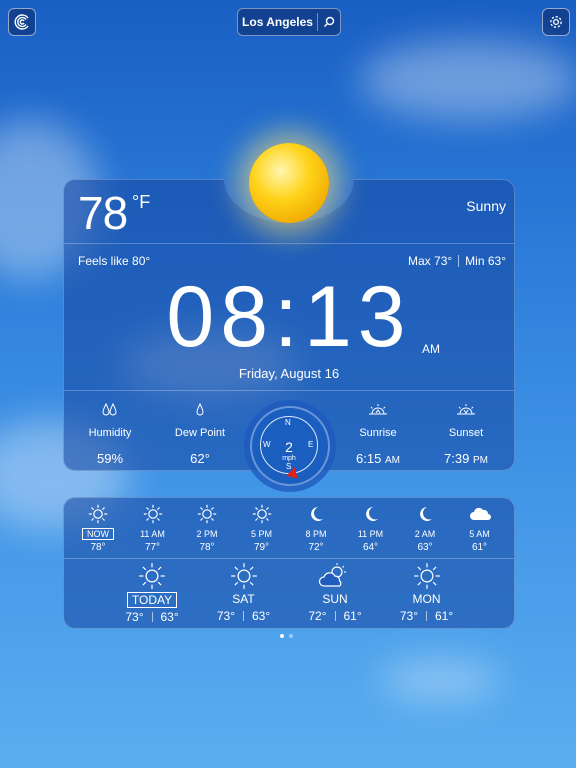 The image size is (576, 768). What do you see at coordinates (480, 460) in the screenshot?
I see `sunset-ampm: PM` at bounding box center [480, 460].